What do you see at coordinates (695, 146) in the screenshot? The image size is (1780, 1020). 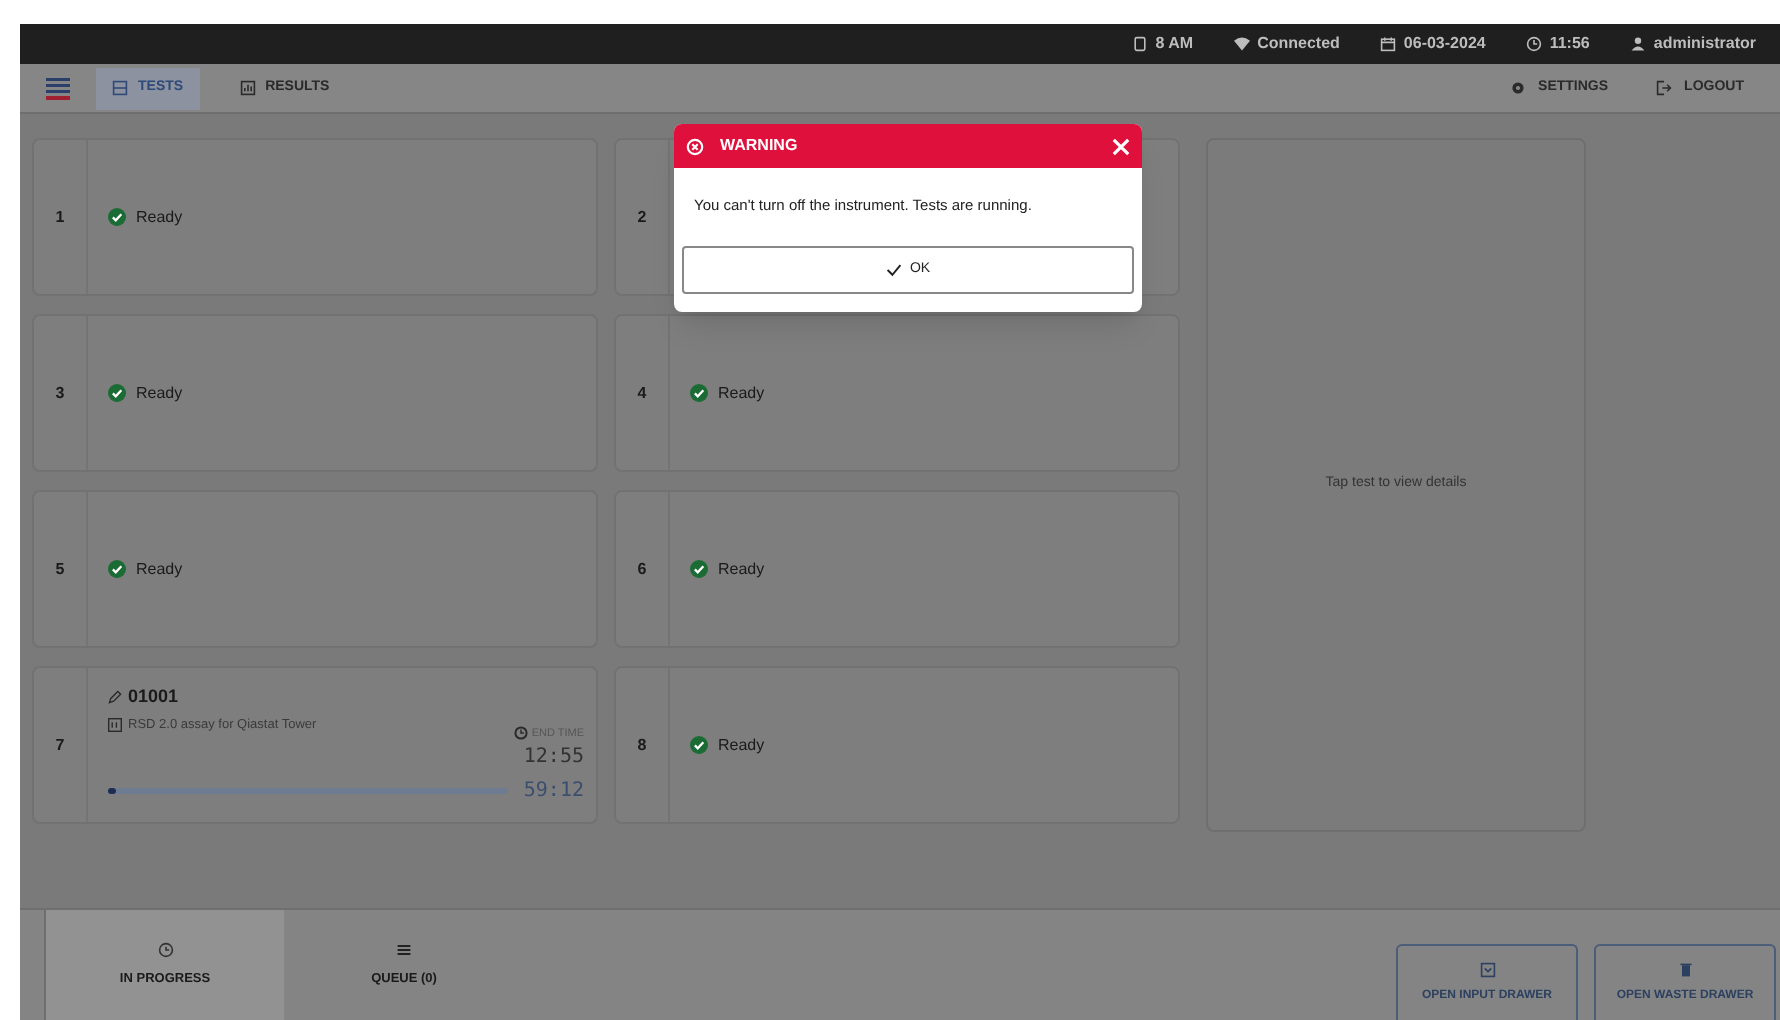 I see `error-icon` at bounding box center [695, 146].